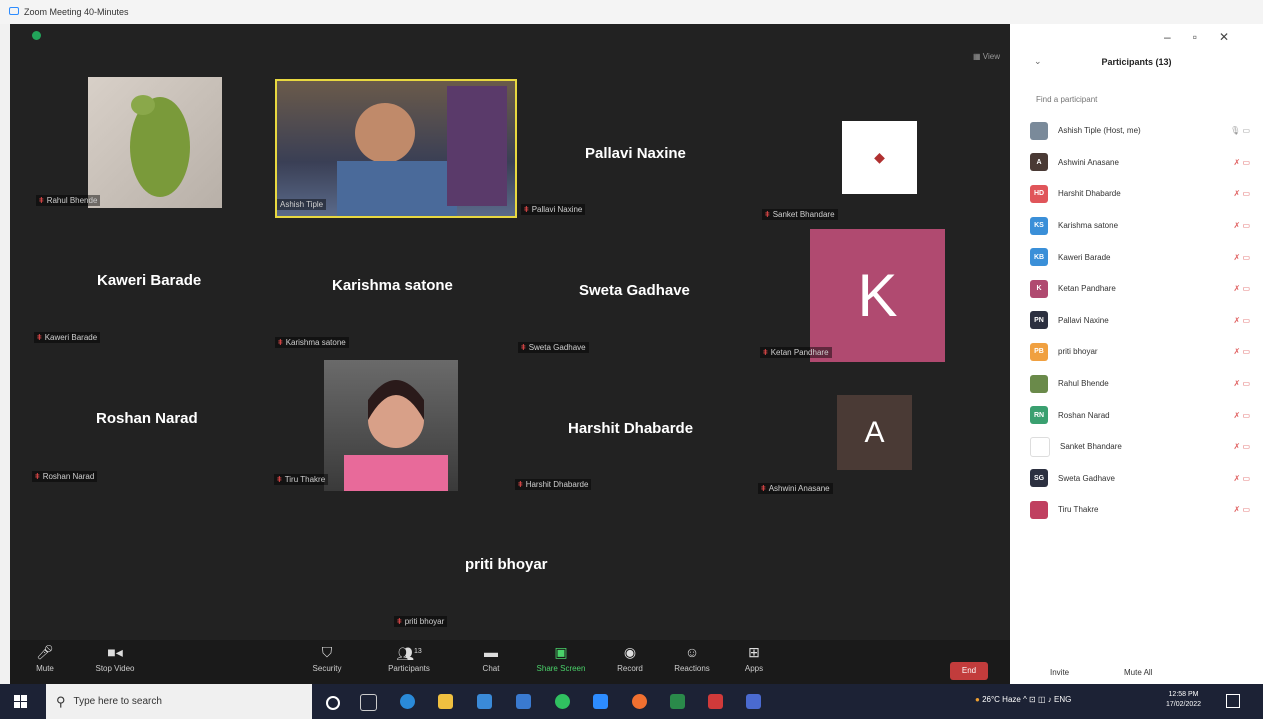 This screenshot has height=719, width=1263. I want to click on mail-icon, so click(523, 701).